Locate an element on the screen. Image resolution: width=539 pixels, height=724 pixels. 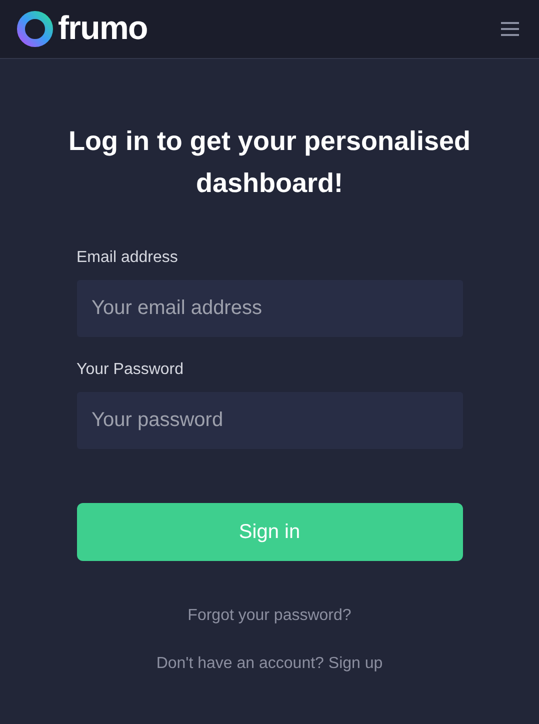
ring-logo-icon is located at coordinates (35, 29).